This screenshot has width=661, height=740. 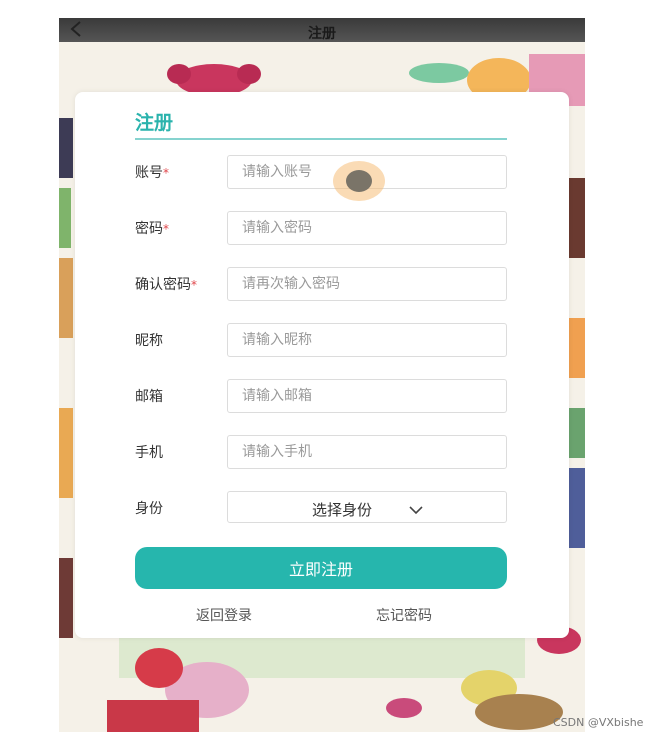 I want to click on nickname-input, so click(x=367, y=340).